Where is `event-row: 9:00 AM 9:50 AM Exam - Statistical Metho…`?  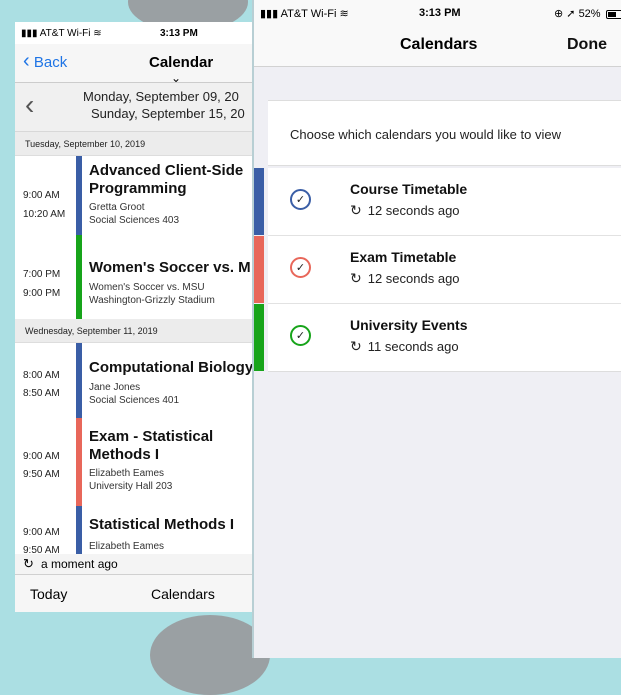
event-row: 9:00 AM 9:50 AM Exam - Statistical Metho… is located at coordinates (137, 462).